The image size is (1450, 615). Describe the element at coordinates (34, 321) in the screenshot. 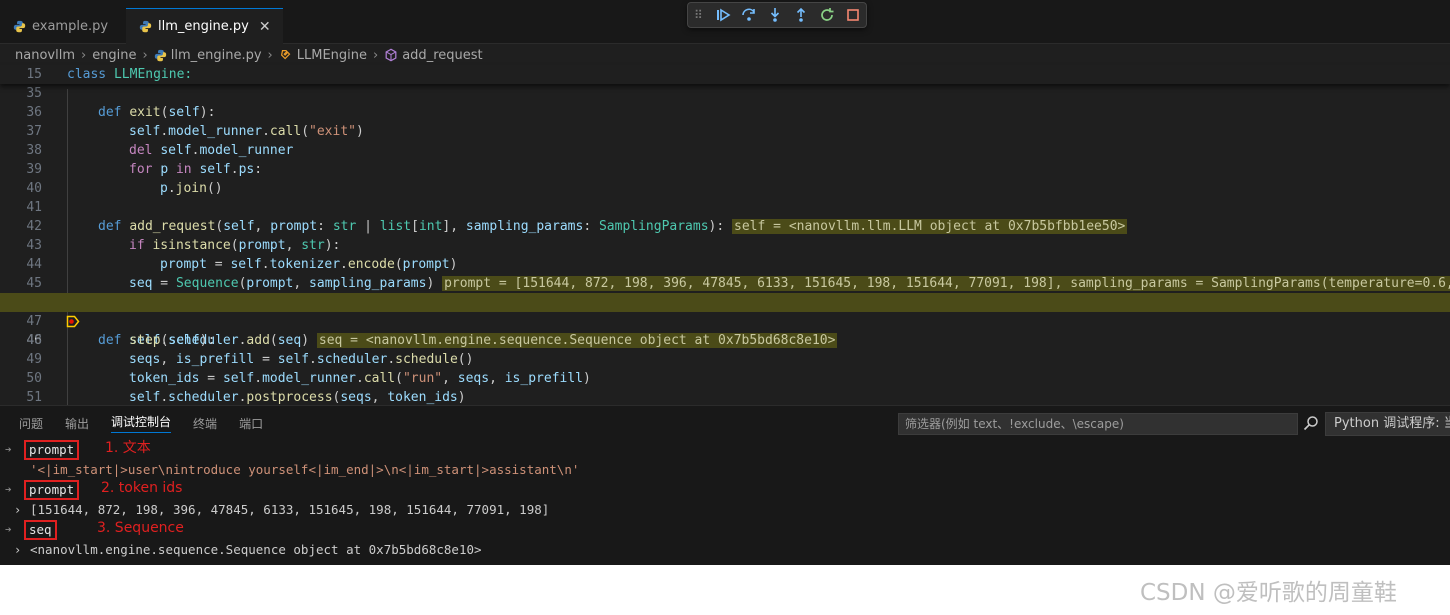

I see `code-line: 47` at that location.